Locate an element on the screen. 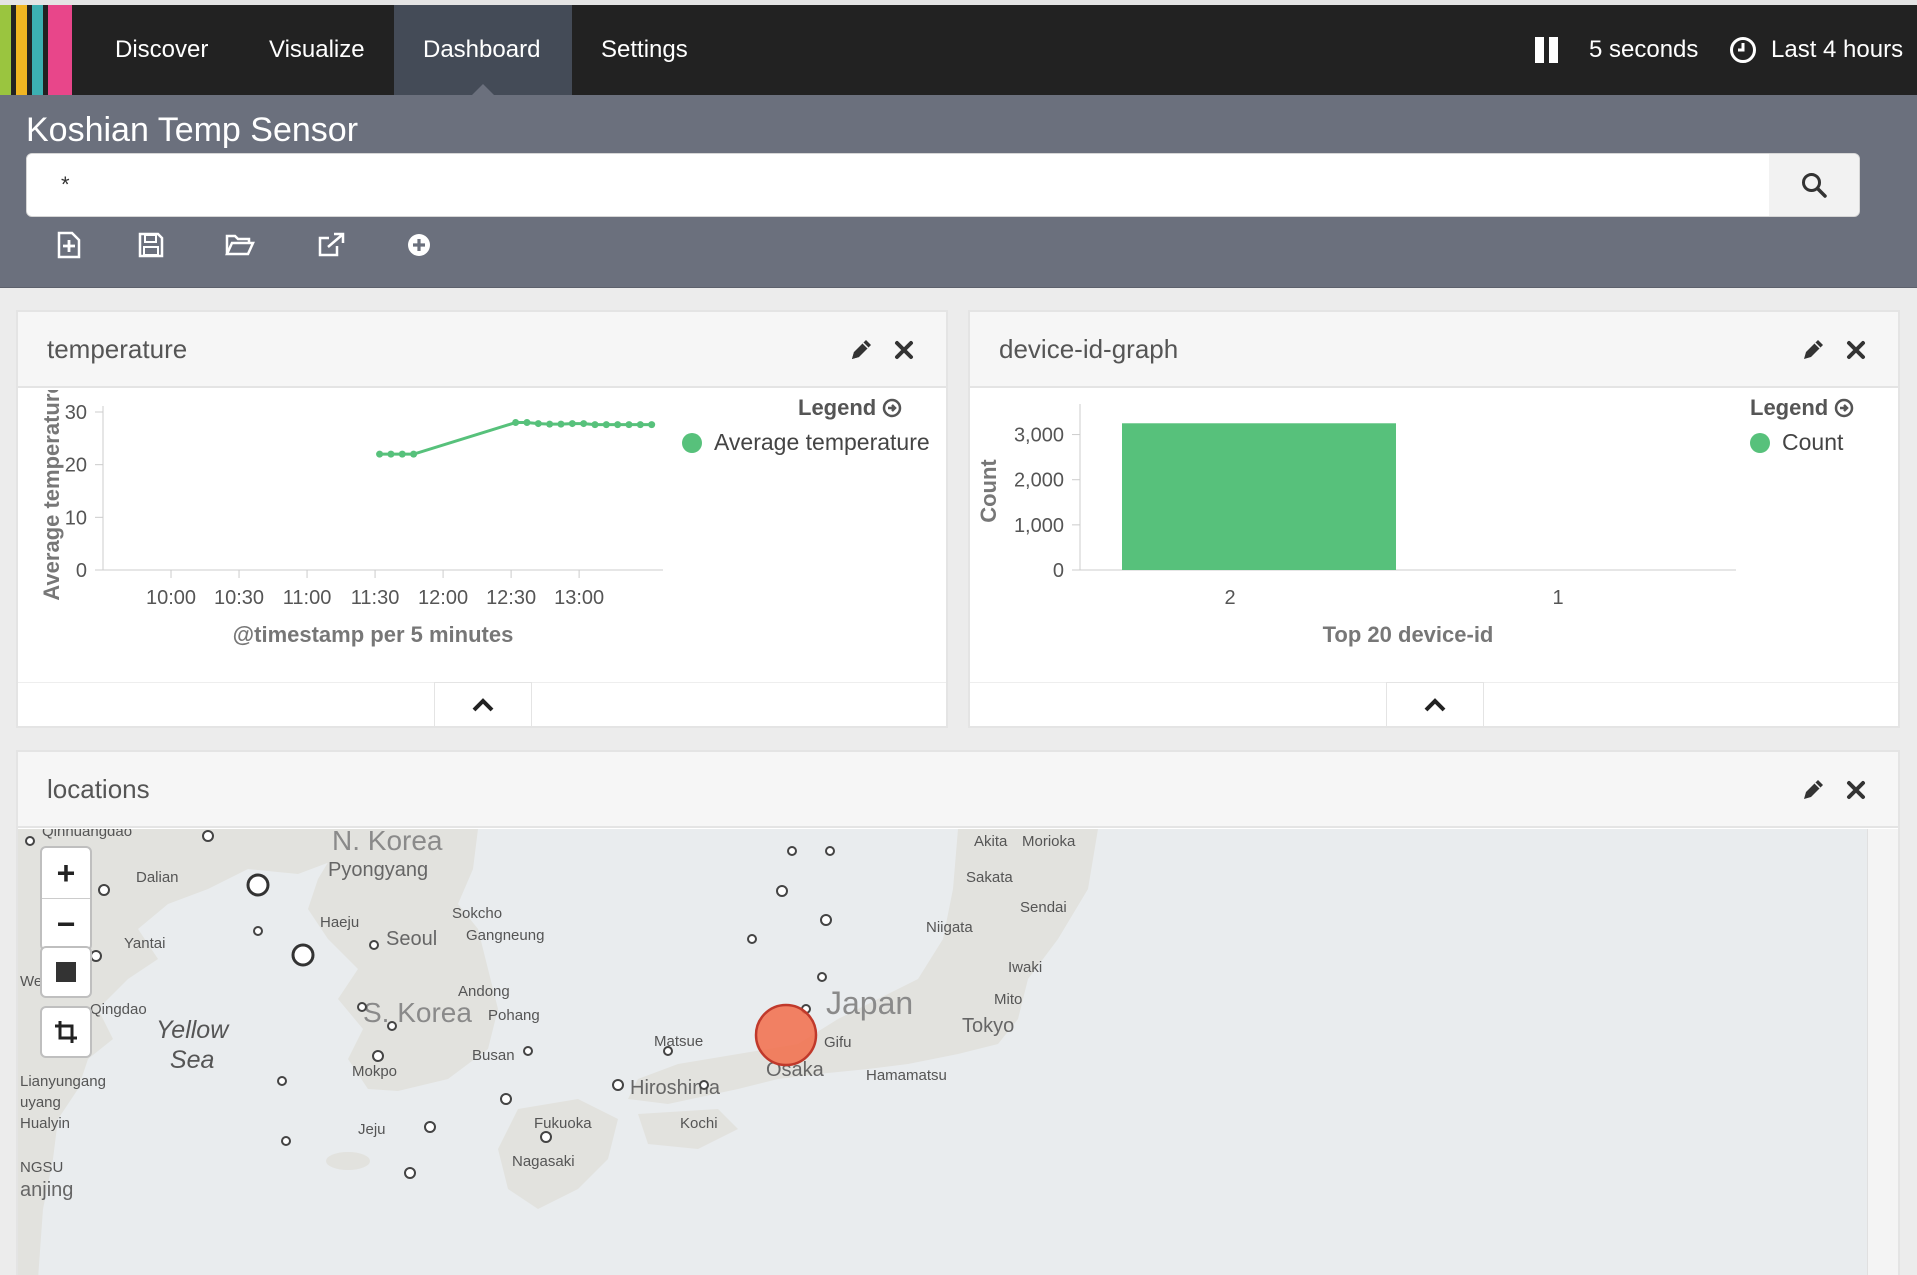 This screenshot has width=1917, height=1275. legend-color-dot is located at coordinates (1760, 442).